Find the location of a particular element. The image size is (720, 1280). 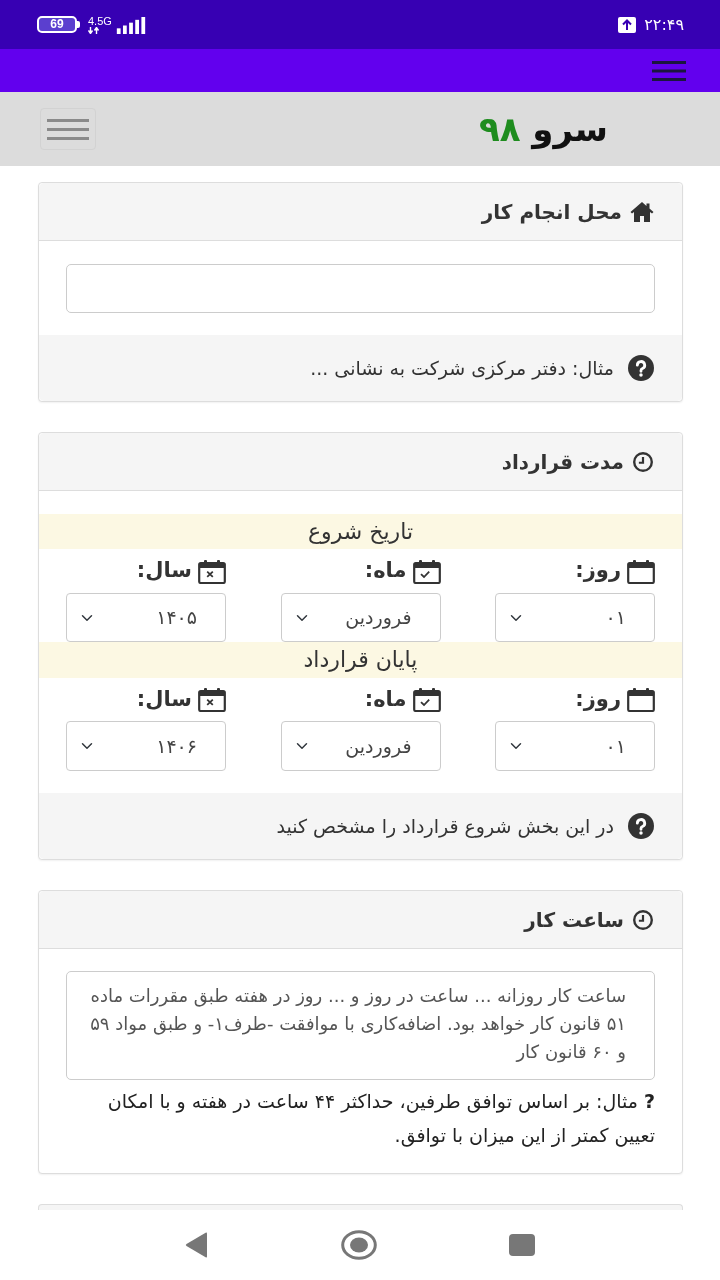

upload-icon is located at coordinates (627, 24).